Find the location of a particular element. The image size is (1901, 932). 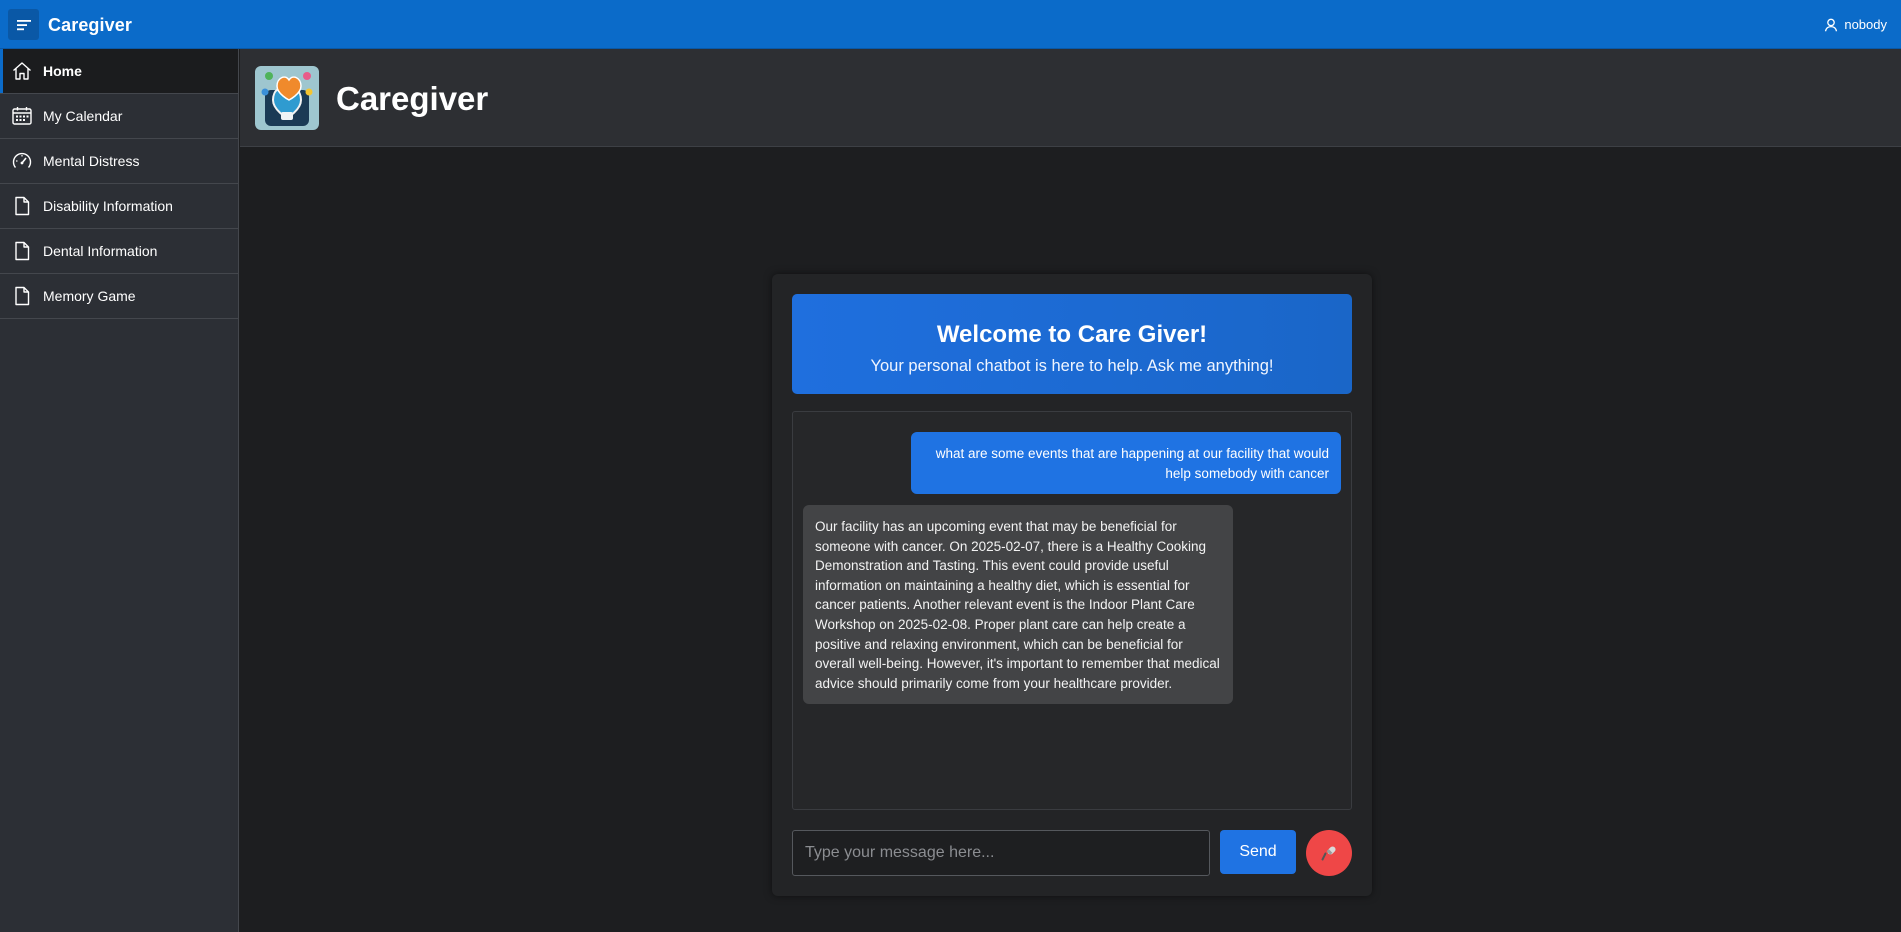

sidebar-item-disability-information: Disability Information is located at coordinates (119, 206).